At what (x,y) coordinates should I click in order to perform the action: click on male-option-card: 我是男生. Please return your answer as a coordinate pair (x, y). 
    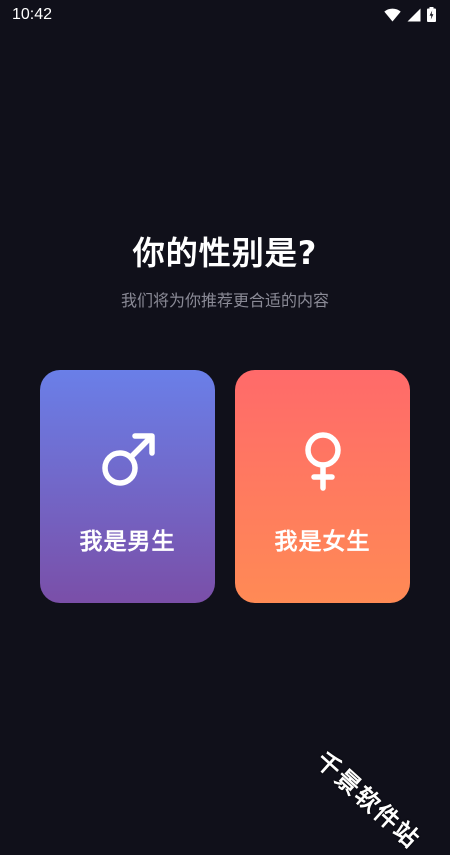
    Looking at the image, I should click on (127, 486).